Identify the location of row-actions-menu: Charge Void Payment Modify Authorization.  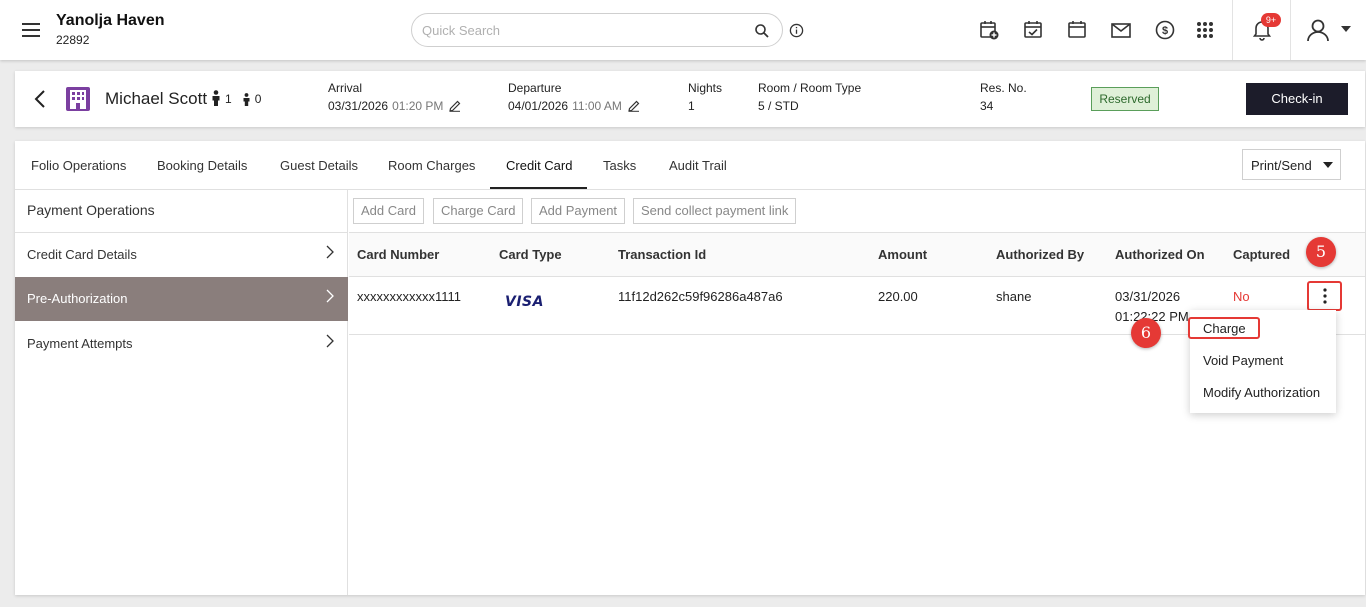
(1262, 361).